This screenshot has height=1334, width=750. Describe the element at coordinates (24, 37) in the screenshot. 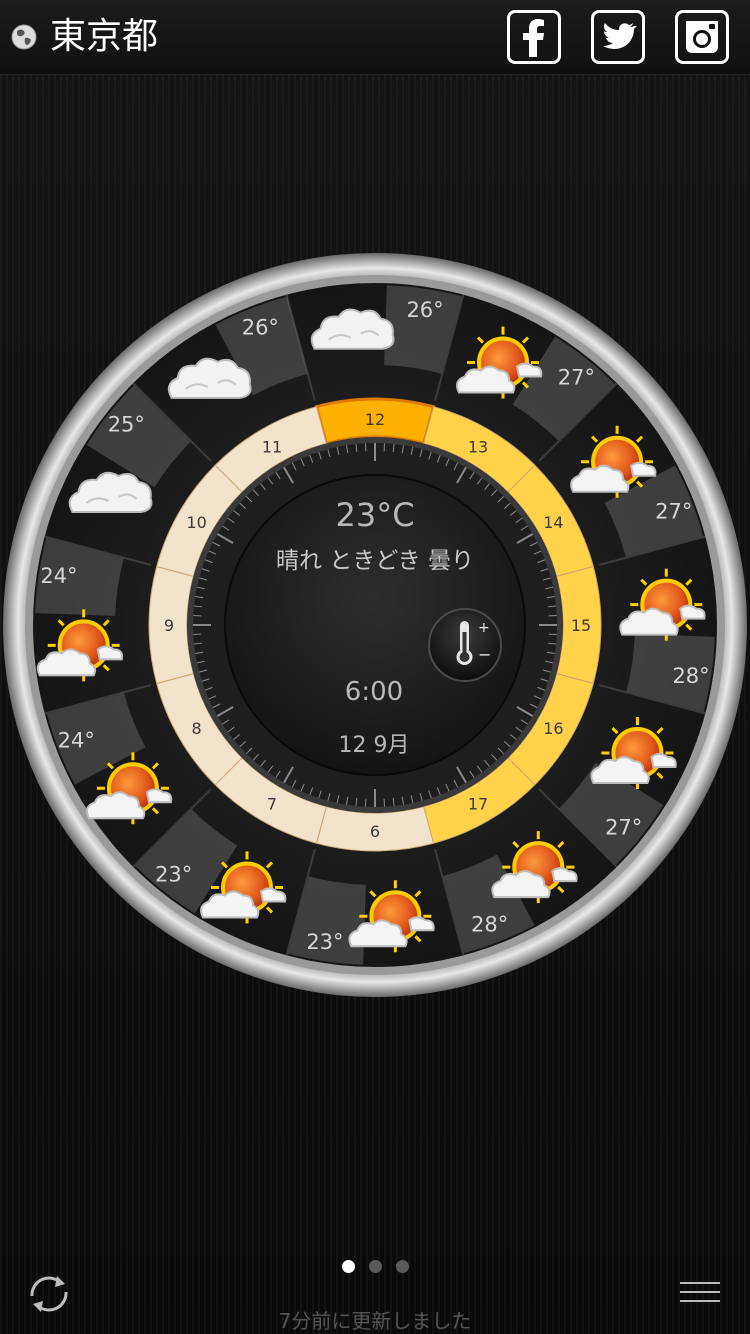

I see `globe-icon` at that location.